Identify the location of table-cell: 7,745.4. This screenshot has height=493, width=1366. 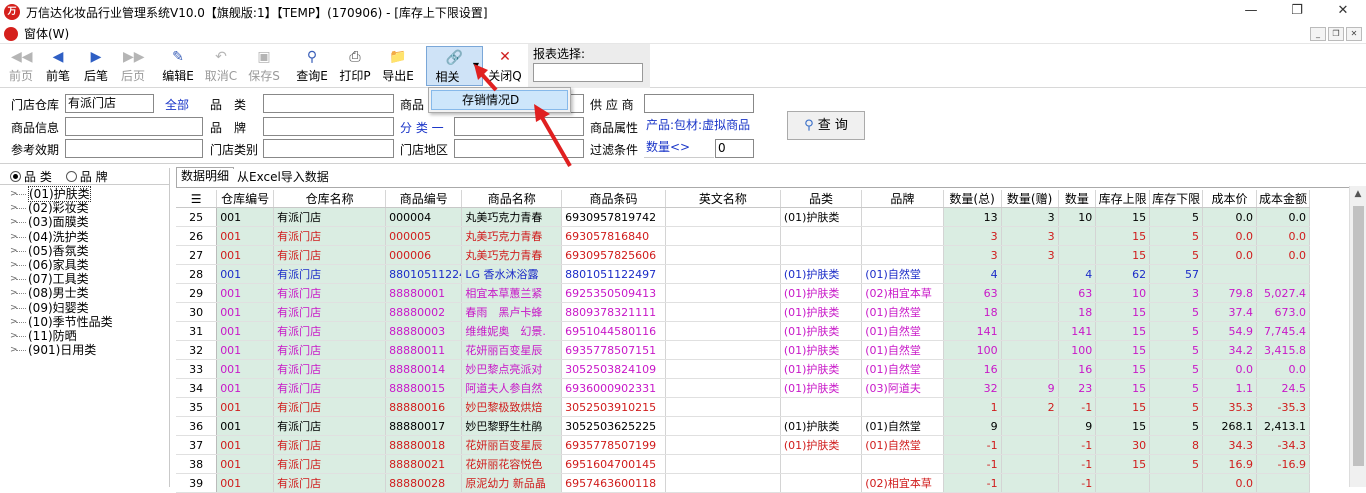
(1283, 331).